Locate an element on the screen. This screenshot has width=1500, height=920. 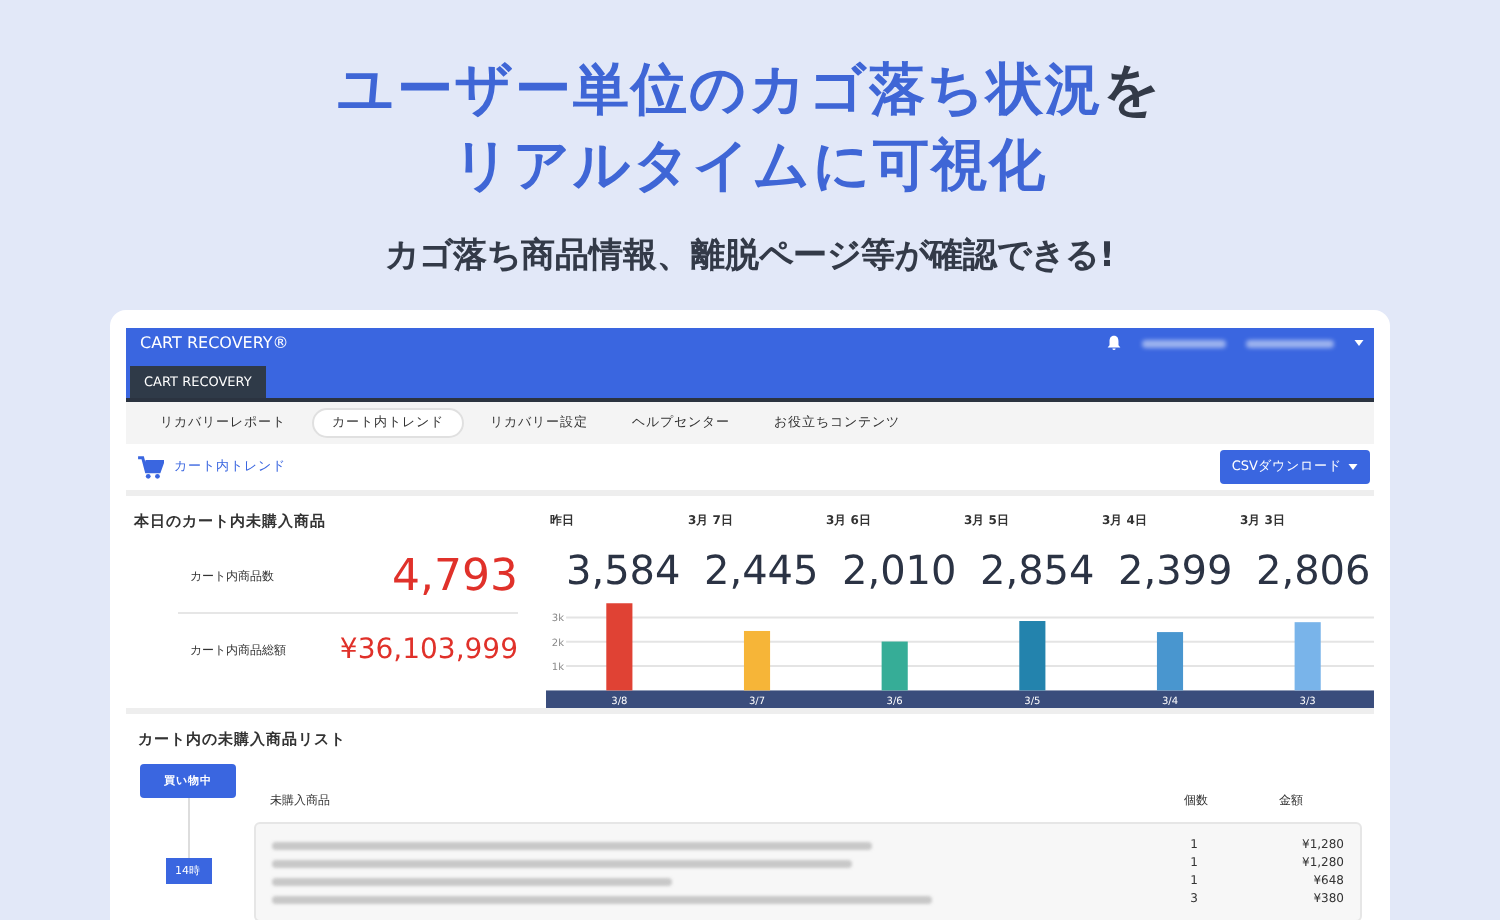
day-count: 2,445 is located at coordinates (762, 570).